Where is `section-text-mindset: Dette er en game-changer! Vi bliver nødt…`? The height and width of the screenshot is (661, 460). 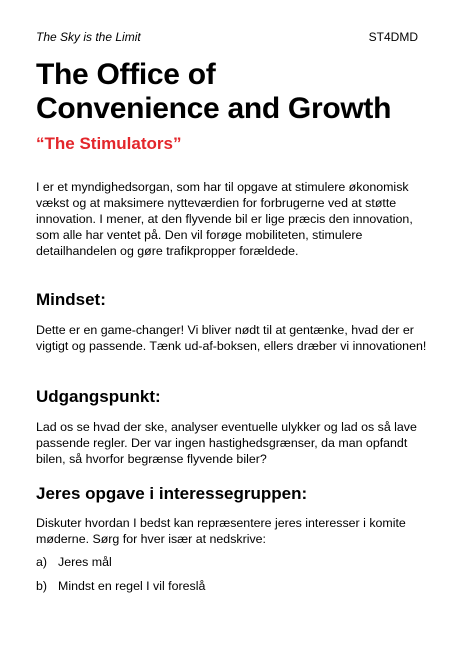 section-text-mindset: Dette er en game-changer! Vi bliver nødt… is located at coordinates (231, 338).